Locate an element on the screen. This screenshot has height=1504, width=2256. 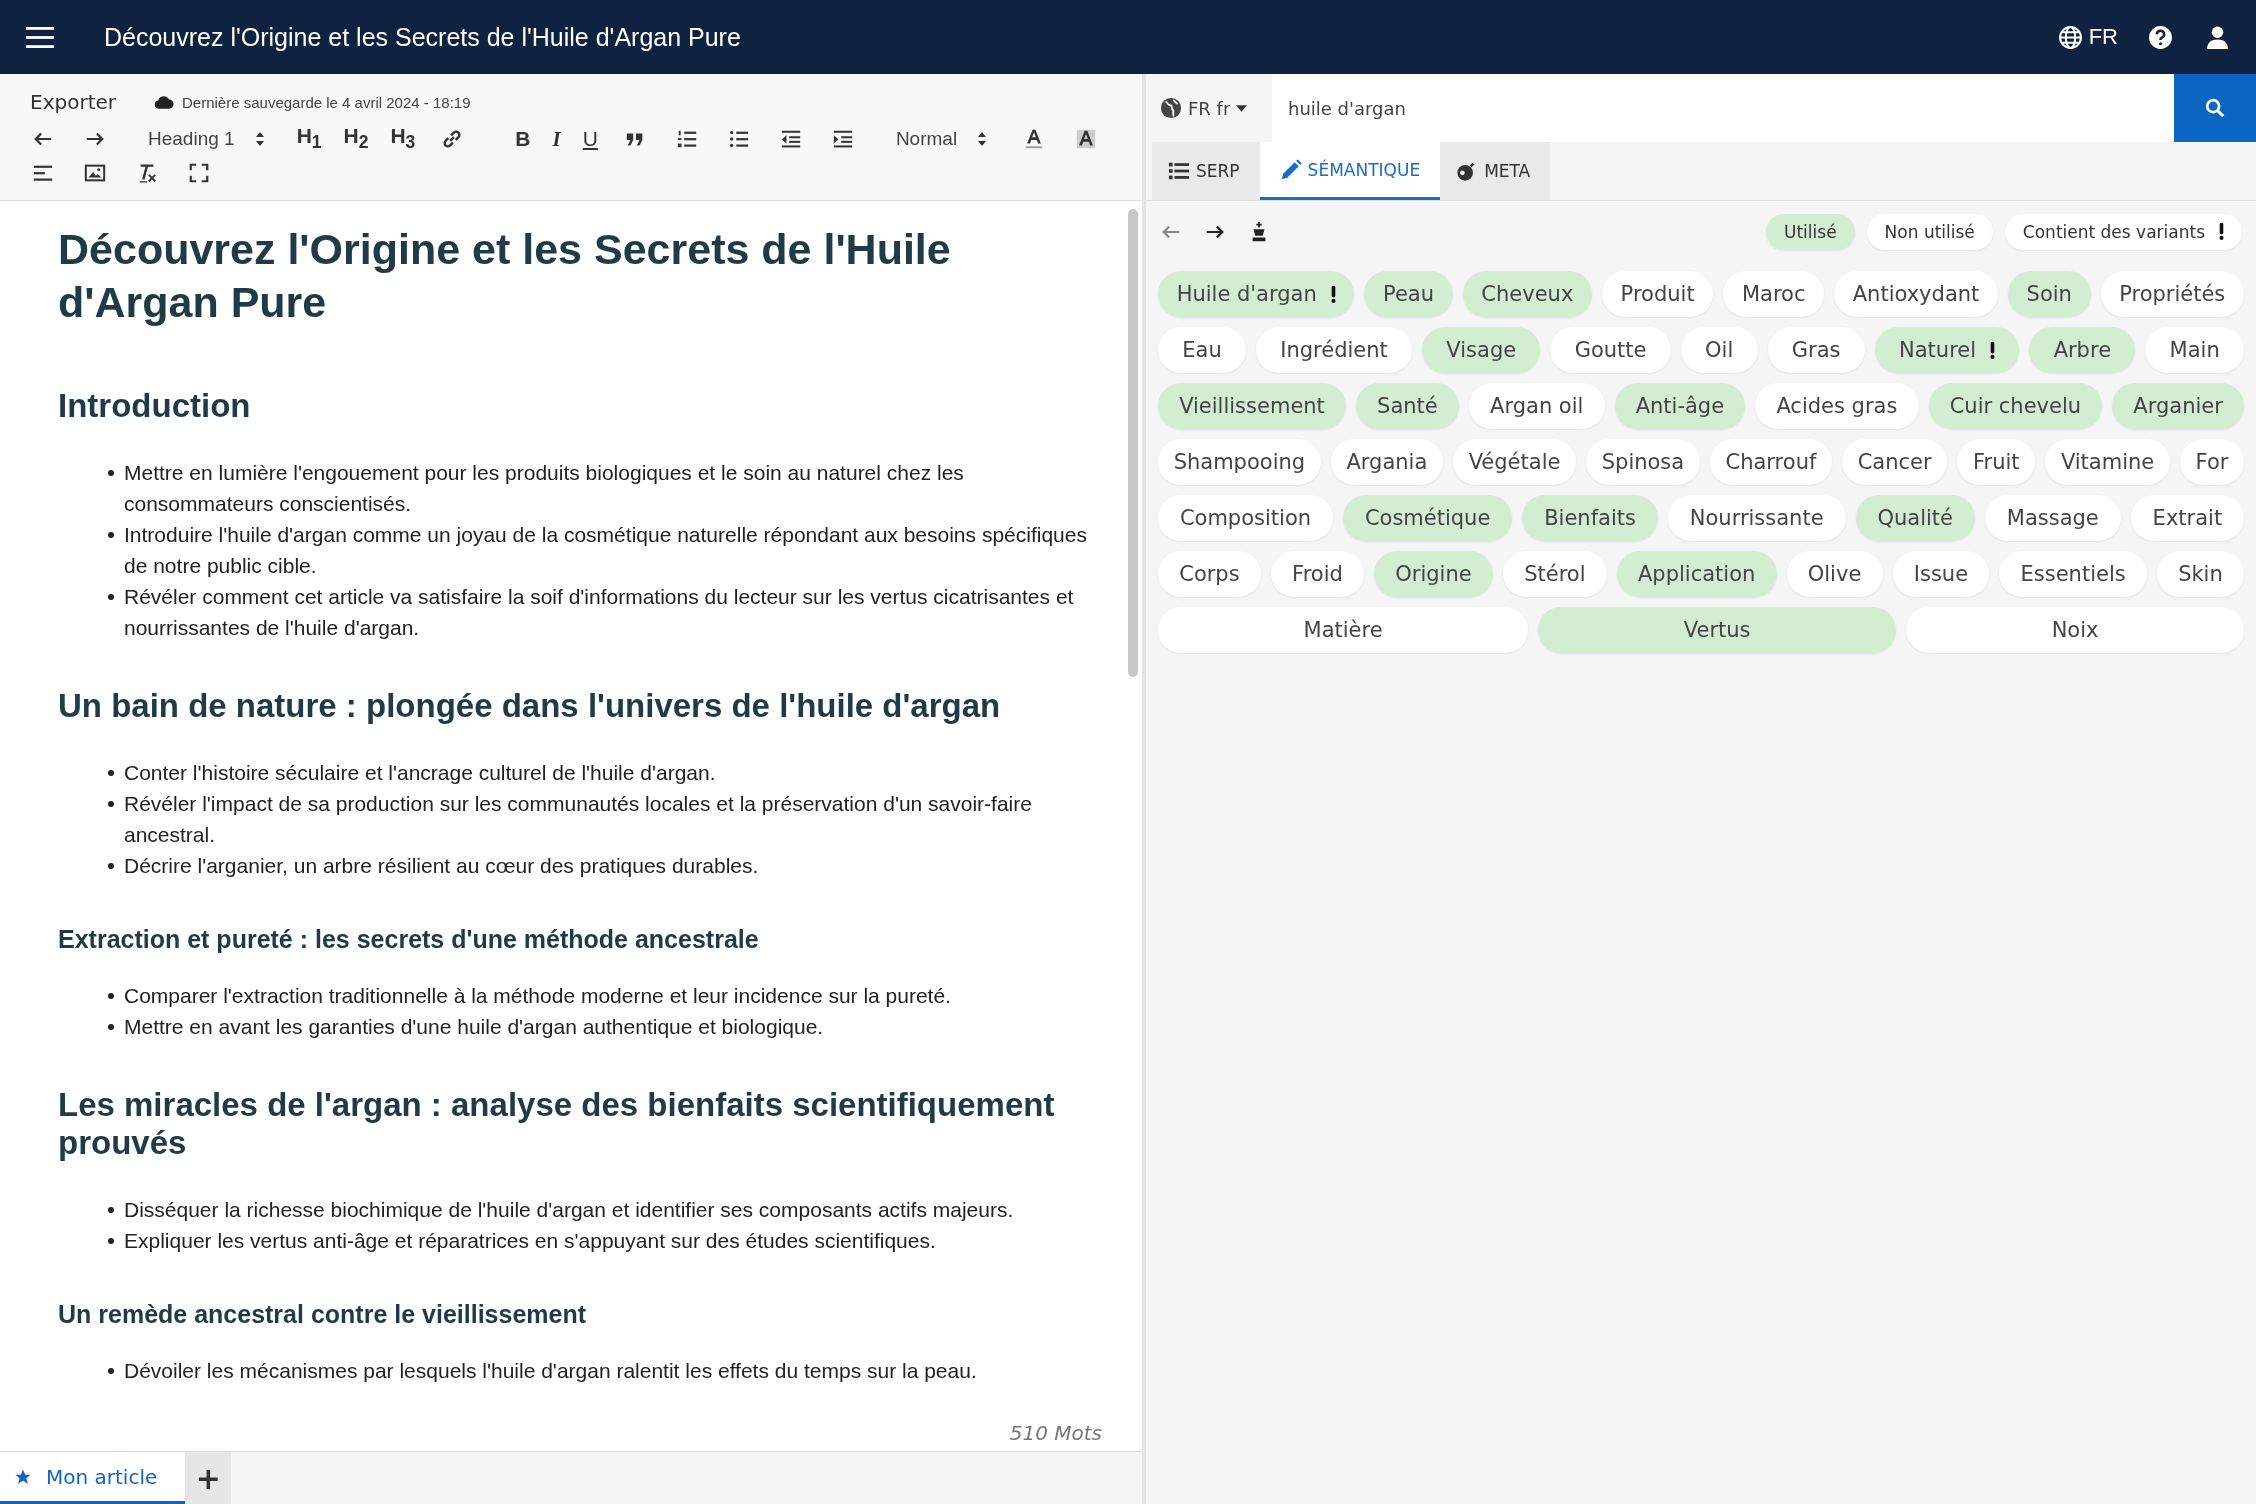
keyword-chip: Shampooing is located at coordinates (1239, 462).